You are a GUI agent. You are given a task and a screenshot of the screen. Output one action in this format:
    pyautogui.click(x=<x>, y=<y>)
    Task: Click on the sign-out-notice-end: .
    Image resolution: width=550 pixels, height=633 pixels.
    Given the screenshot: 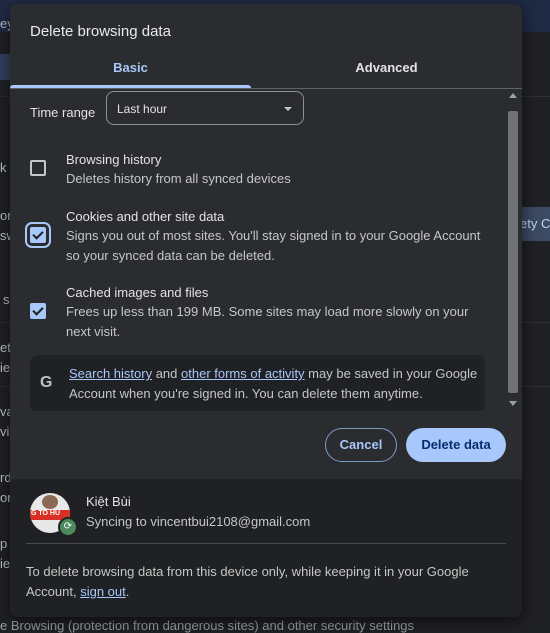 What is the action you would take?
    pyautogui.click(x=127, y=591)
    